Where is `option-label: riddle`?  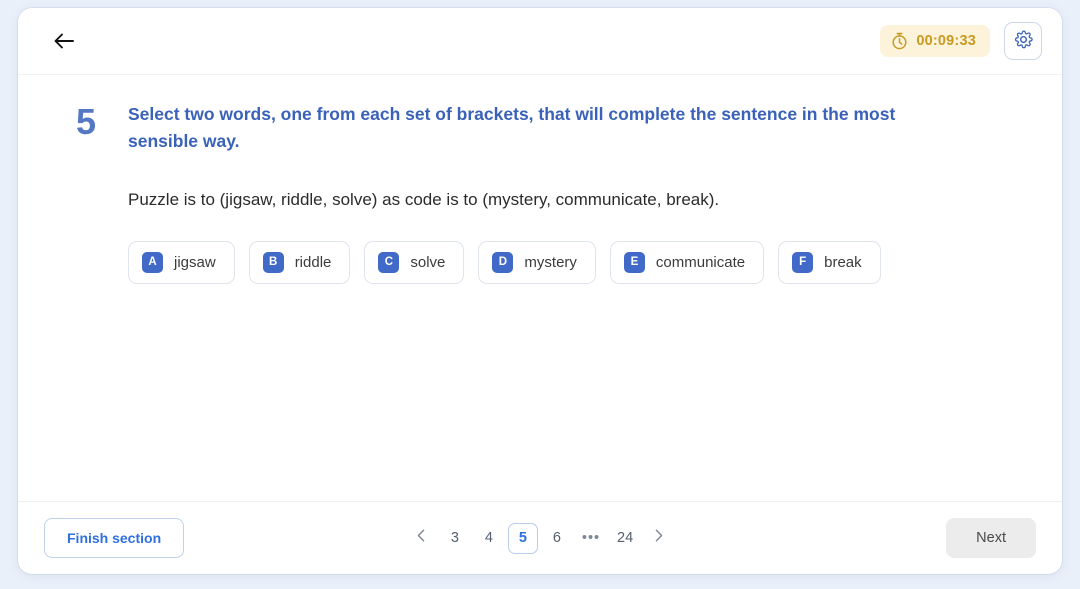
option-label: riddle is located at coordinates (313, 262).